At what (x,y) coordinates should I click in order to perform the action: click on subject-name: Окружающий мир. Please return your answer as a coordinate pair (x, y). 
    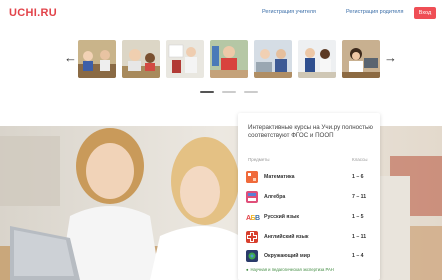
    Looking at the image, I should click on (287, 256).